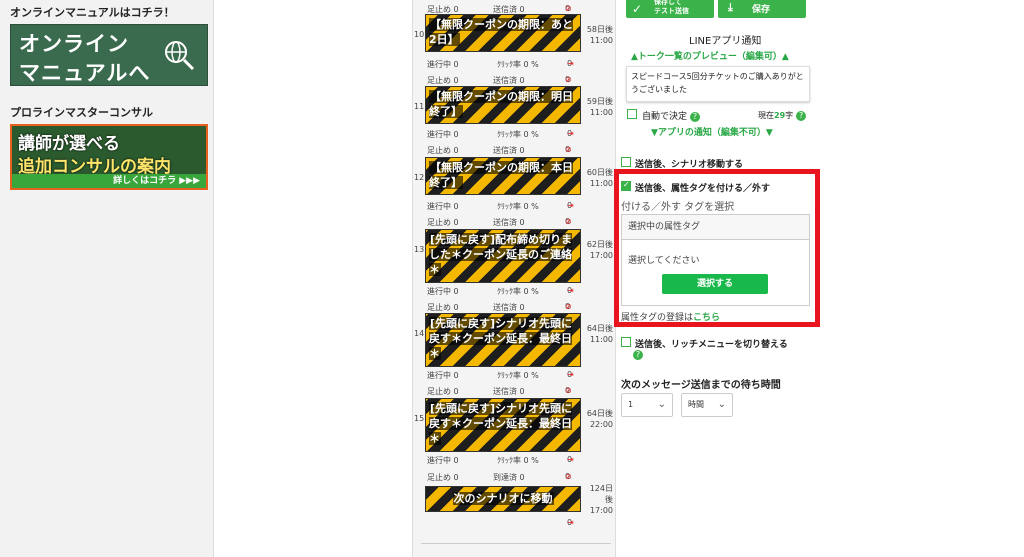  Describe the element at coordinates (599, 334) in the screenshot. I see `step-timing: 64日後 11:00` at that location.